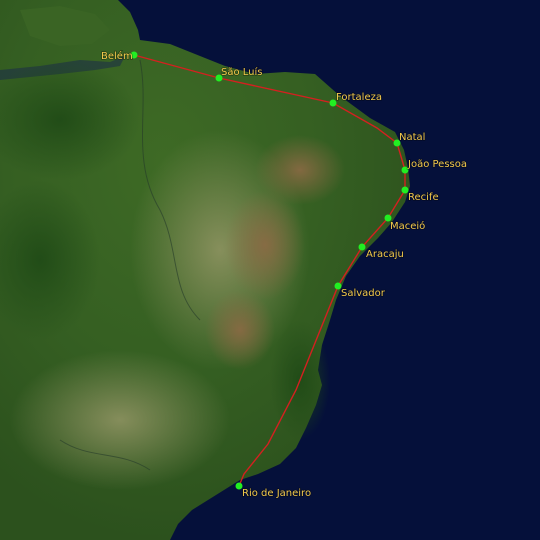 The width and height of the screenshot is (540, 540). Describe the element at coordinates (363, 293) in the screenshot. I see `city-label: Salvador` at that location.